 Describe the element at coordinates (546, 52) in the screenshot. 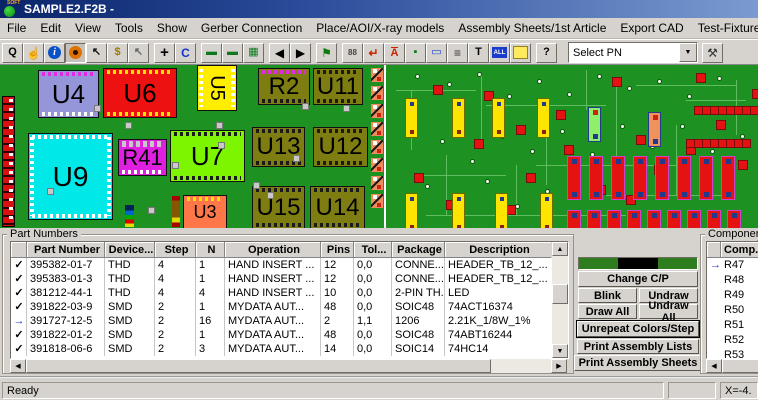

I see `help-cursor-icon: ?` at that location.